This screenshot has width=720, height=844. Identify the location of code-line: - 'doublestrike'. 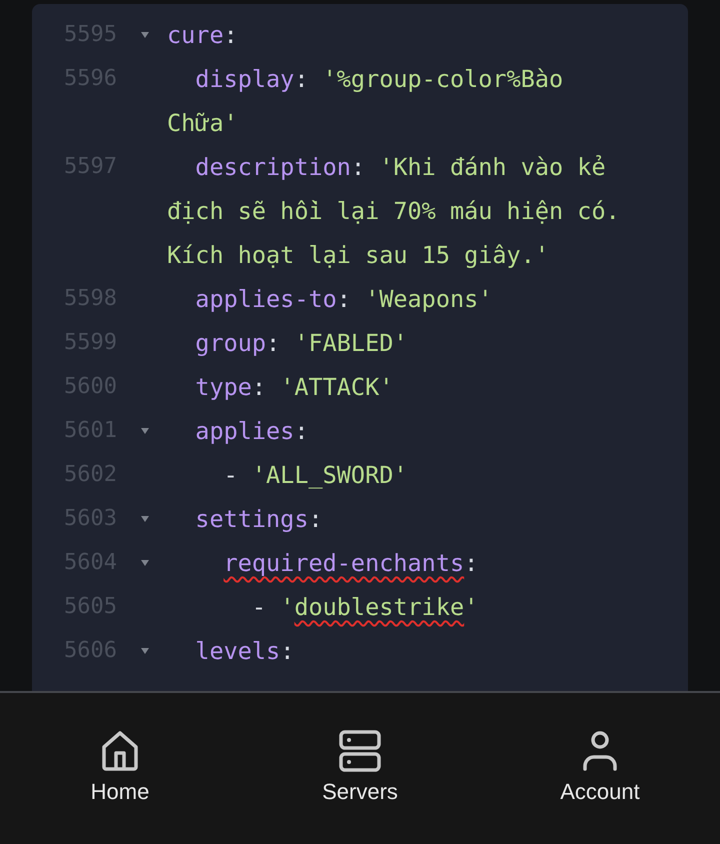
(400, 607).